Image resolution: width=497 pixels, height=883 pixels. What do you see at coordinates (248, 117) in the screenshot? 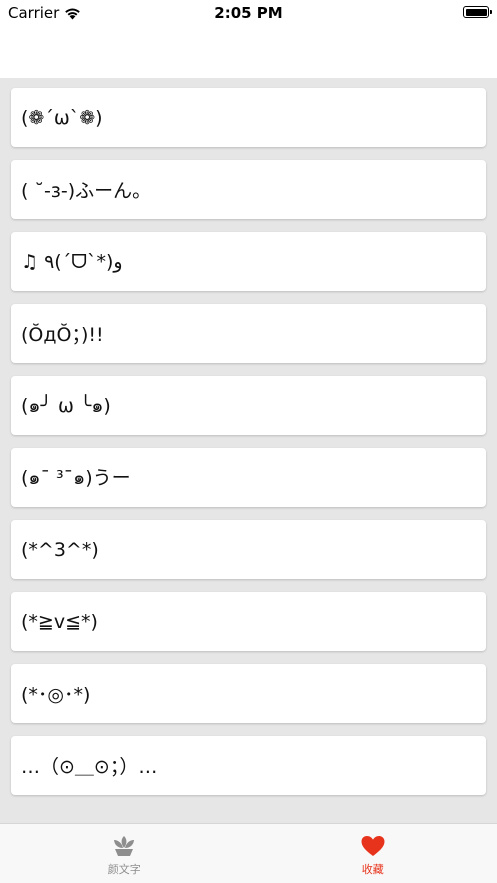
I see `list-item: (❁´ω`❁)` at bounding box center [248, 117].